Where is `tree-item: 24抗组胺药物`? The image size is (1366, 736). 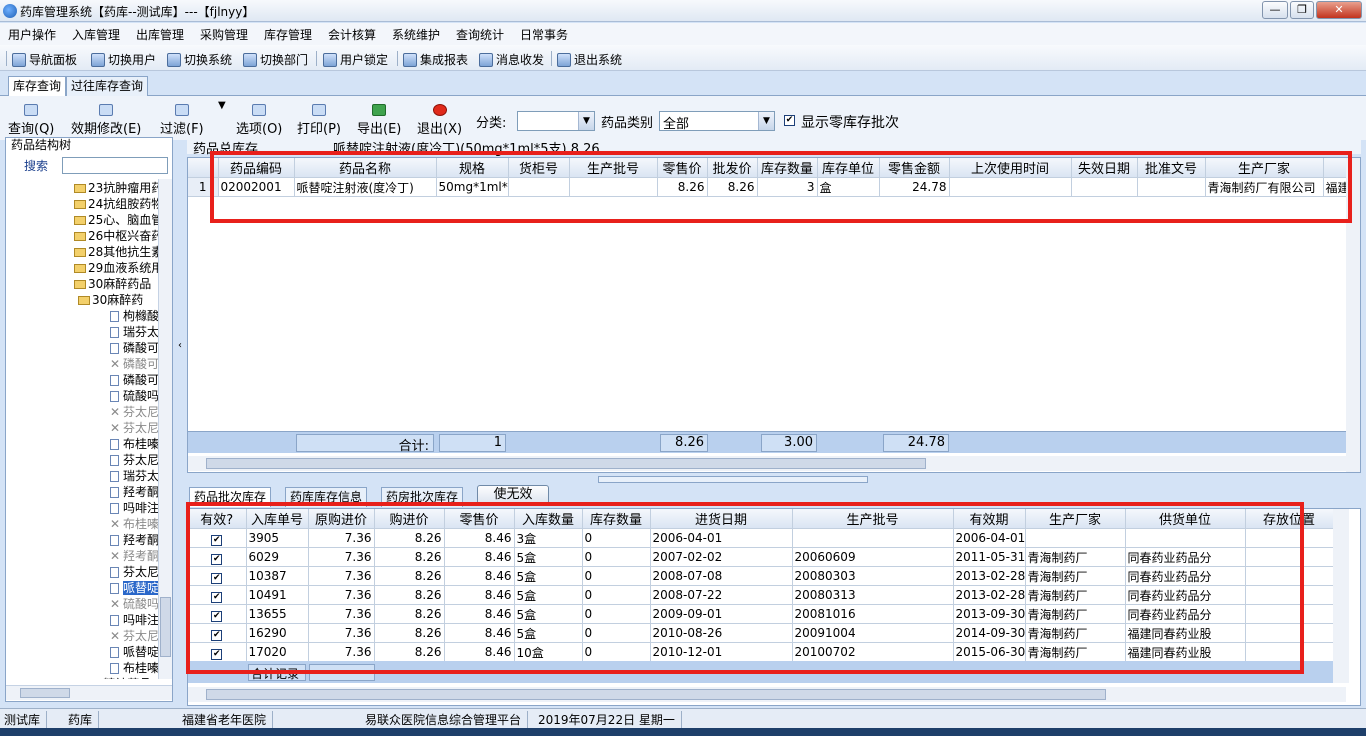 tree-item: 24抗组胺药物 is located at coordinates (116, 203).